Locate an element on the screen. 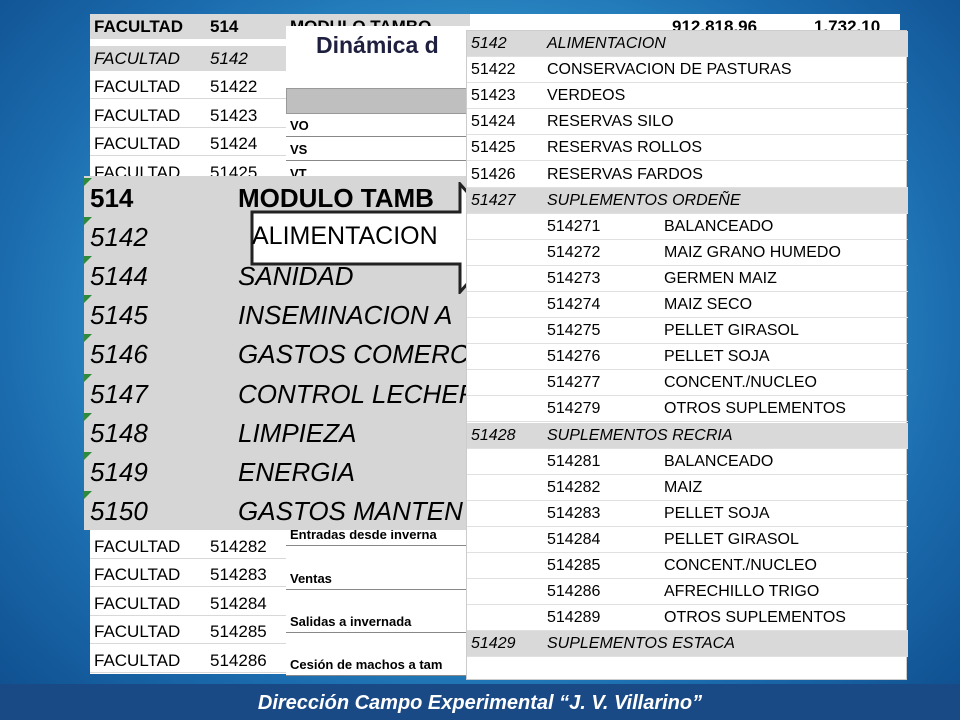 The height and width of the screenshot is (720, 960). row-name: CONSERVACION DE PASTURAS is located at coordinates (669, 70).